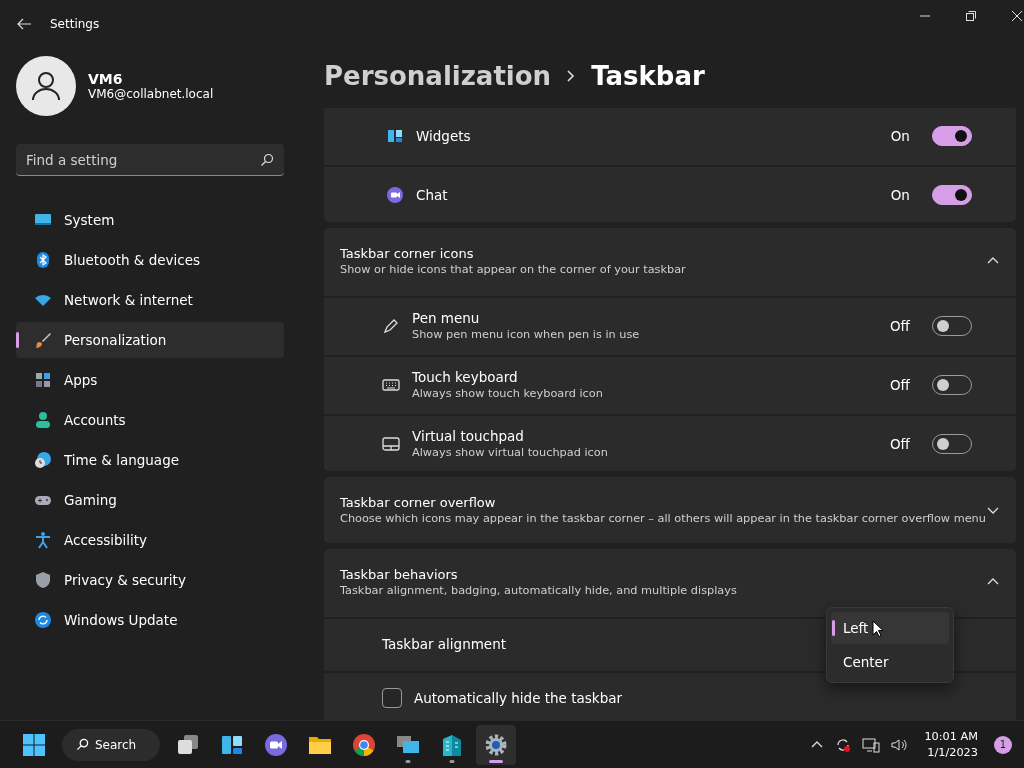  Describe the element at coordinates (391, 443) in the screenshot. I see `touchpad-icon` at that location.